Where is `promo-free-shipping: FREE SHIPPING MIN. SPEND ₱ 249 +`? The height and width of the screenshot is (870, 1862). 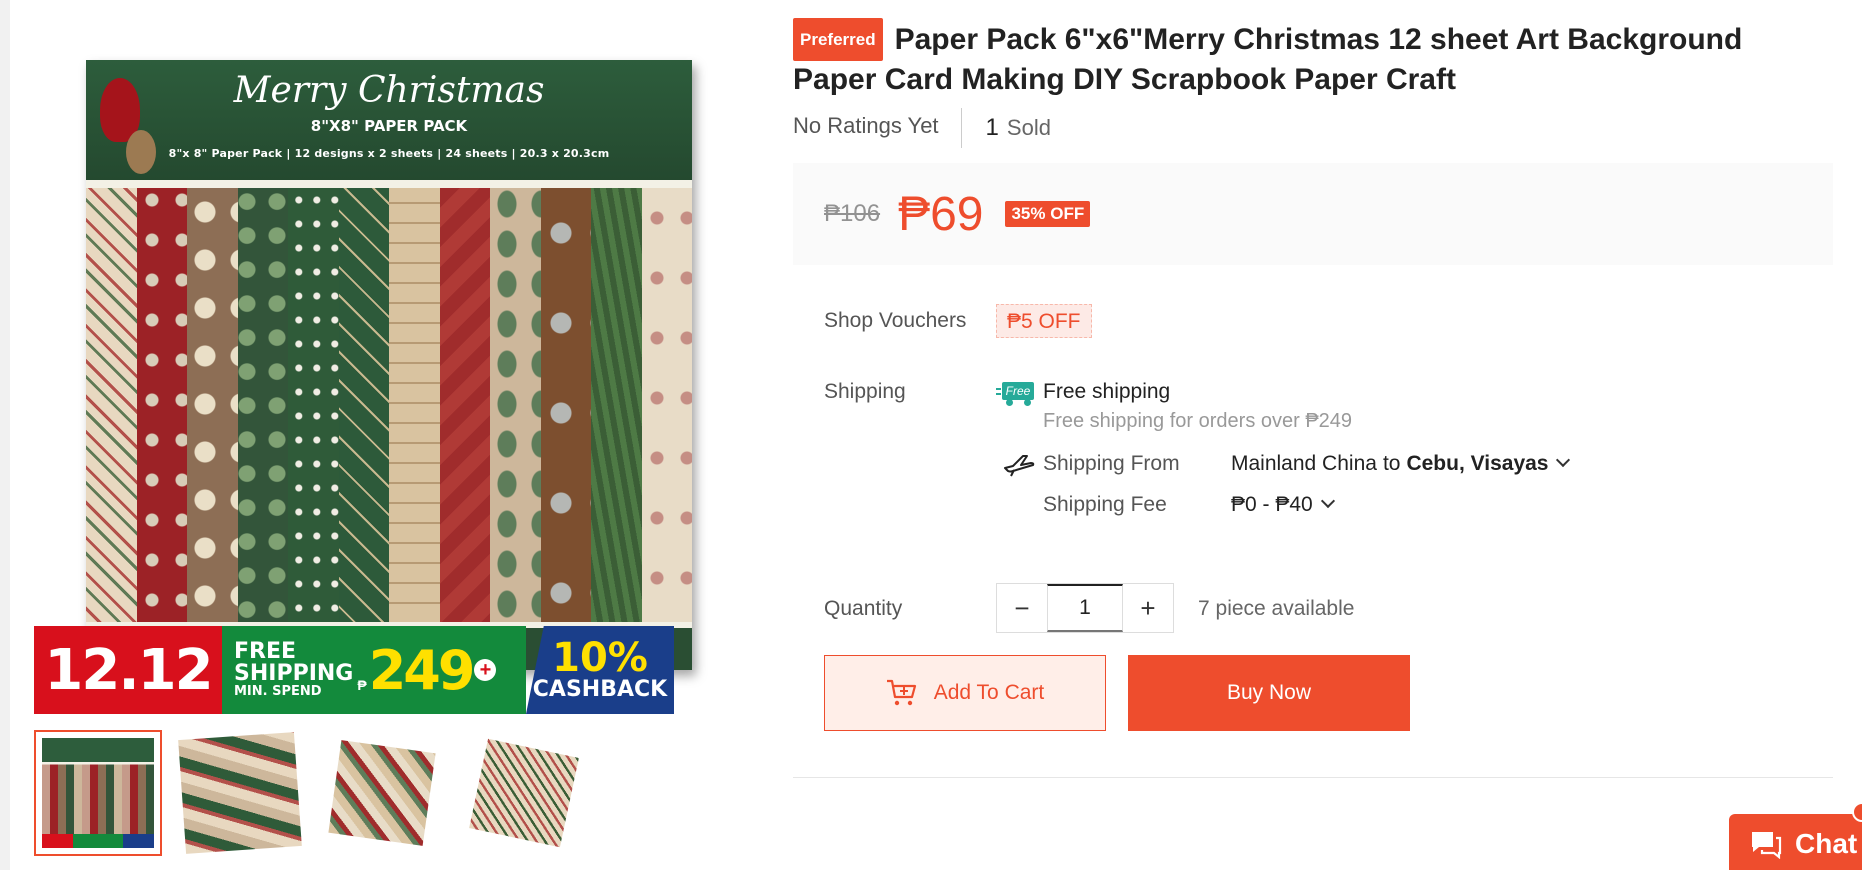
promo-free-shipping: FREE SHIPPING MIN. SPEND ₱ 249 + is located at coordinates (374, 670).